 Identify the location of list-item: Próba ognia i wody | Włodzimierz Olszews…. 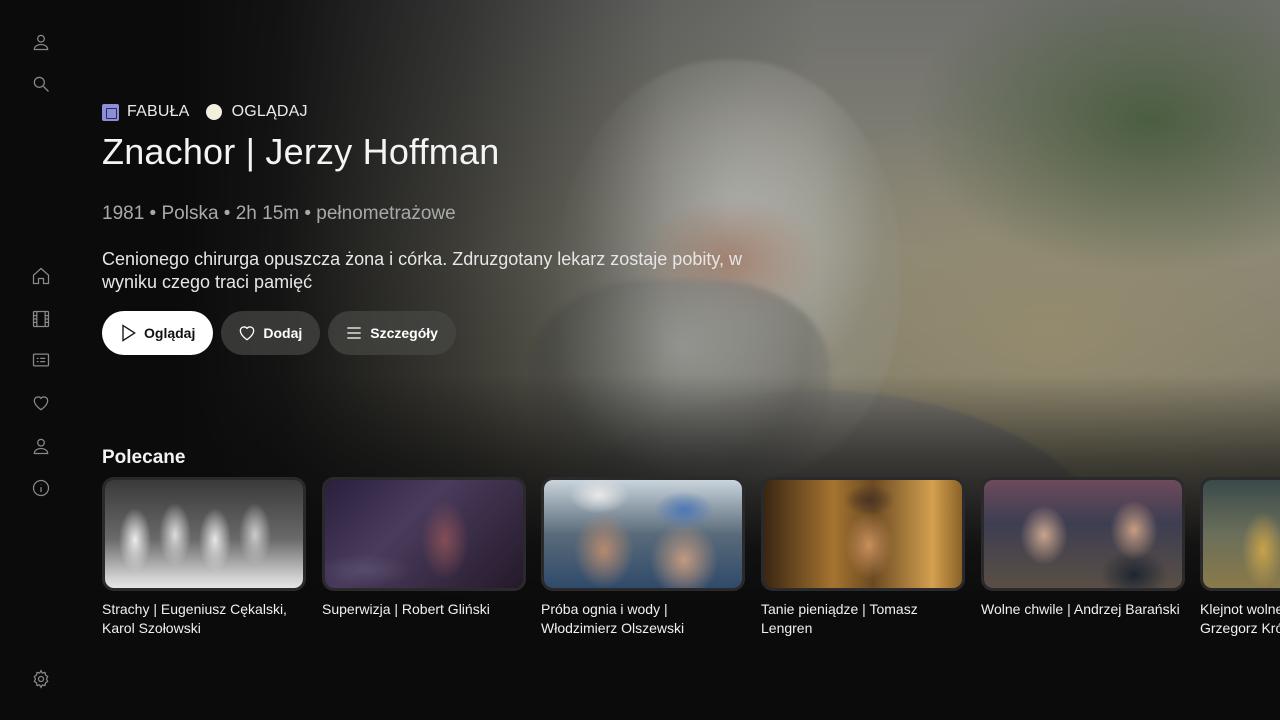
(643, 557).